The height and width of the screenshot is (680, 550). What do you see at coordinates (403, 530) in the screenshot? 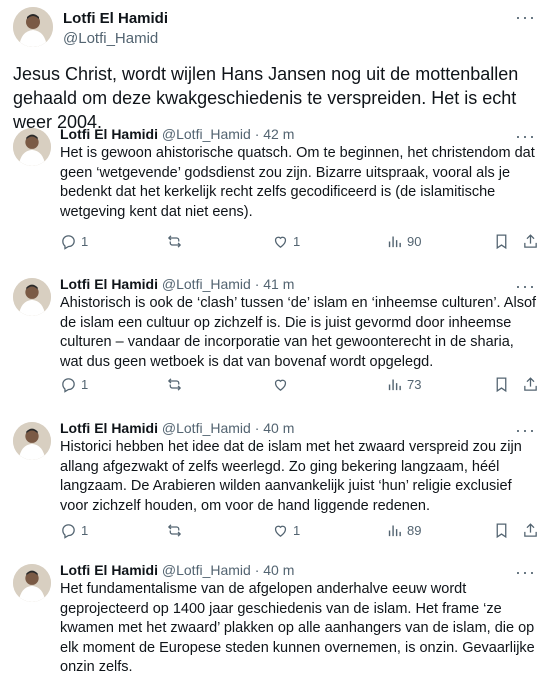
I see `views-button: 89` at bounding box center [403, 530].